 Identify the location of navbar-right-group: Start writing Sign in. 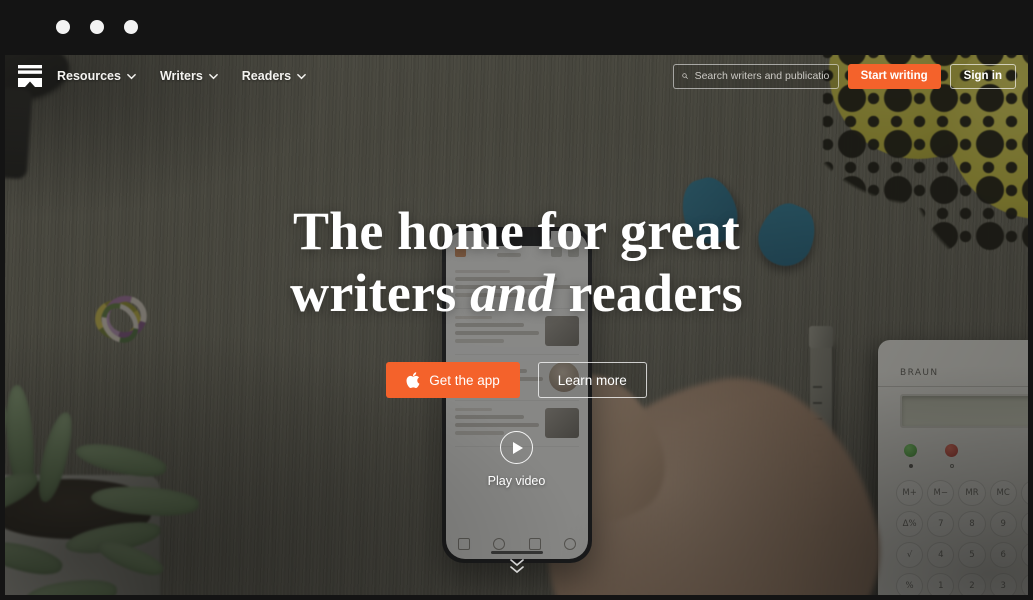
(844, 76).